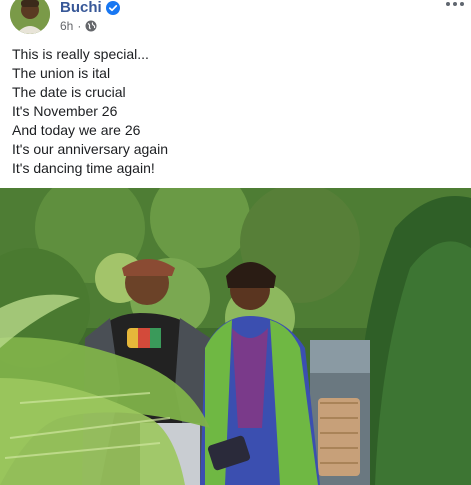 This screenshot has width=471, height=485. I want to click on verified-badge-icon, so click(112, 7).